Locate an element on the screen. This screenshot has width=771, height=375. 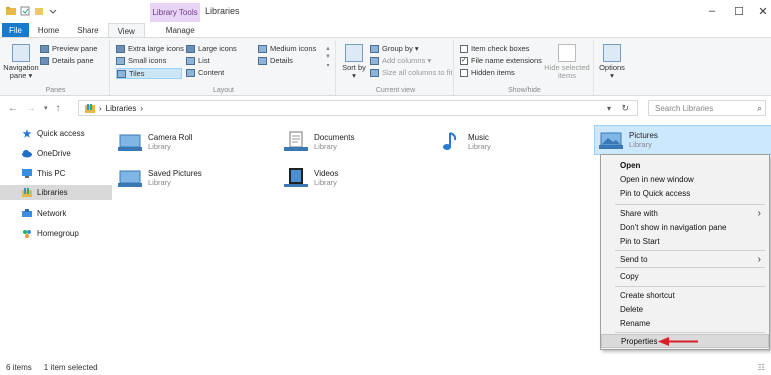
library-videos: Videos Library is located at coordinates (359, 178).